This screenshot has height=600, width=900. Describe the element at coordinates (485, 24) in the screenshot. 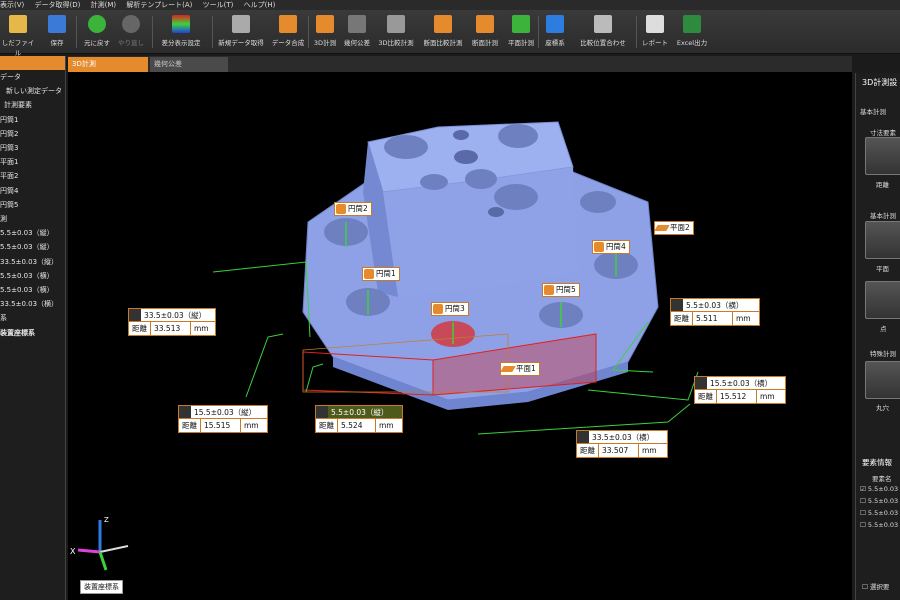

I see `section-icon` at that location.